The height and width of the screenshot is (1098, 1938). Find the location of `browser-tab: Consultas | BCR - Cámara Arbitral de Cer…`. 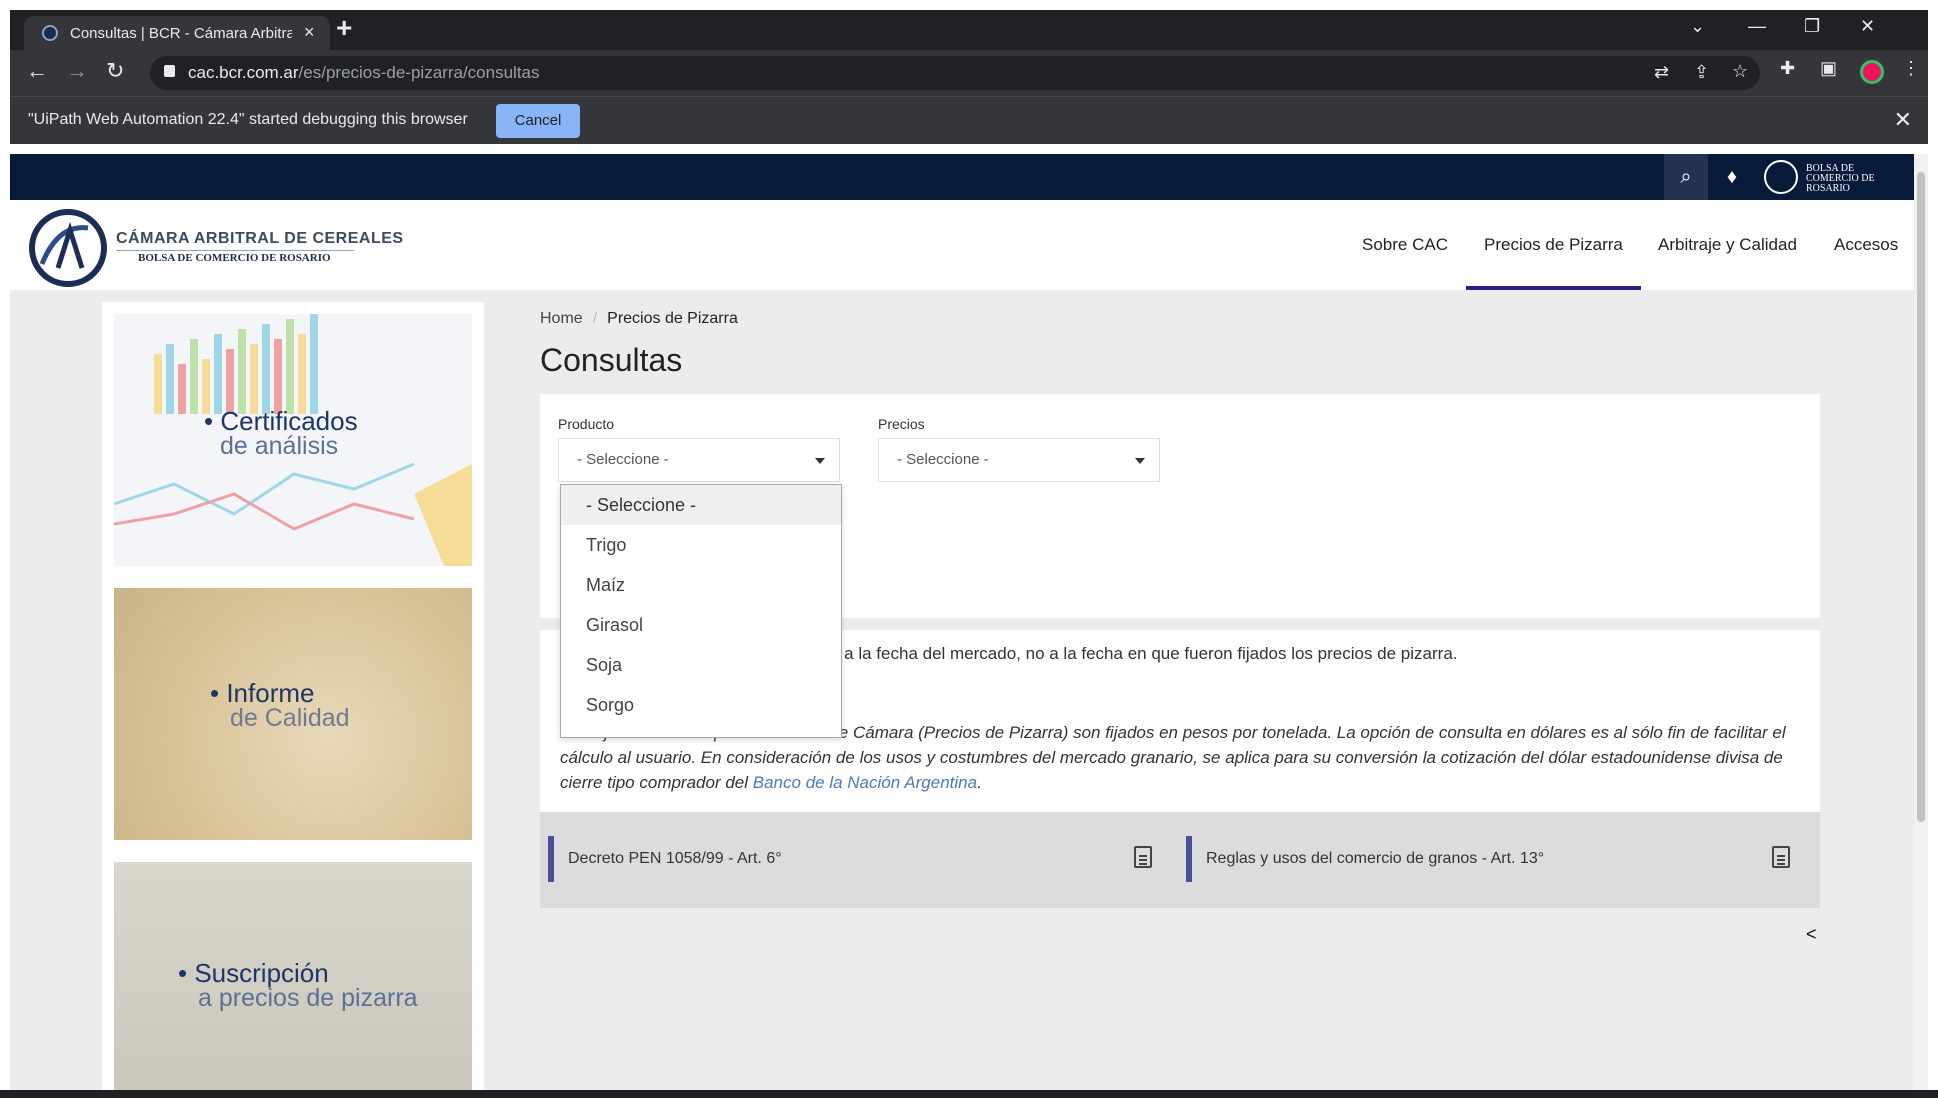

browser-tab: Consultas | BCR - Cámara Arbitral de Cer… is located at coordinates (177, 33).